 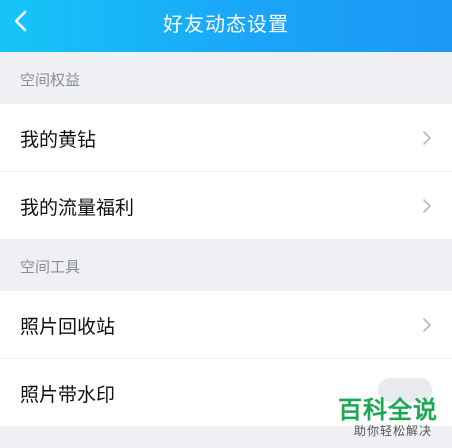 I want to click on menu-item-label: 照片回收站, so click(x=68, y=327).